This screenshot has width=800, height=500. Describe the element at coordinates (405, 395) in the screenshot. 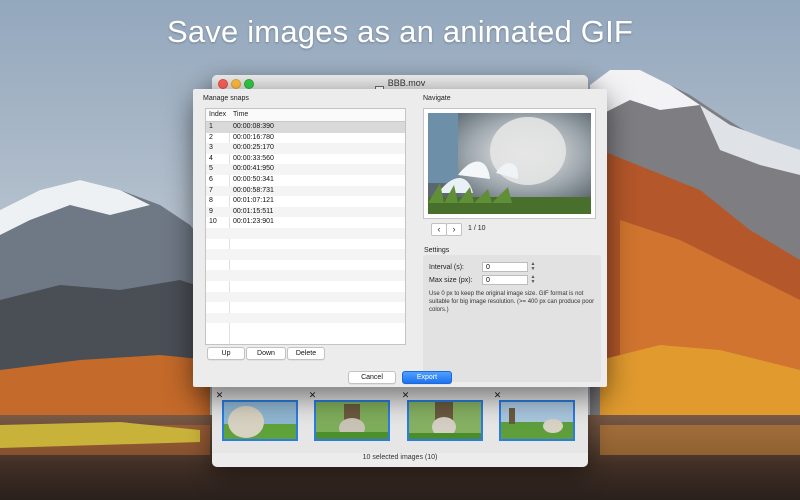

I see `remove-thumbnail-3-close-icon: ✕` at that location.